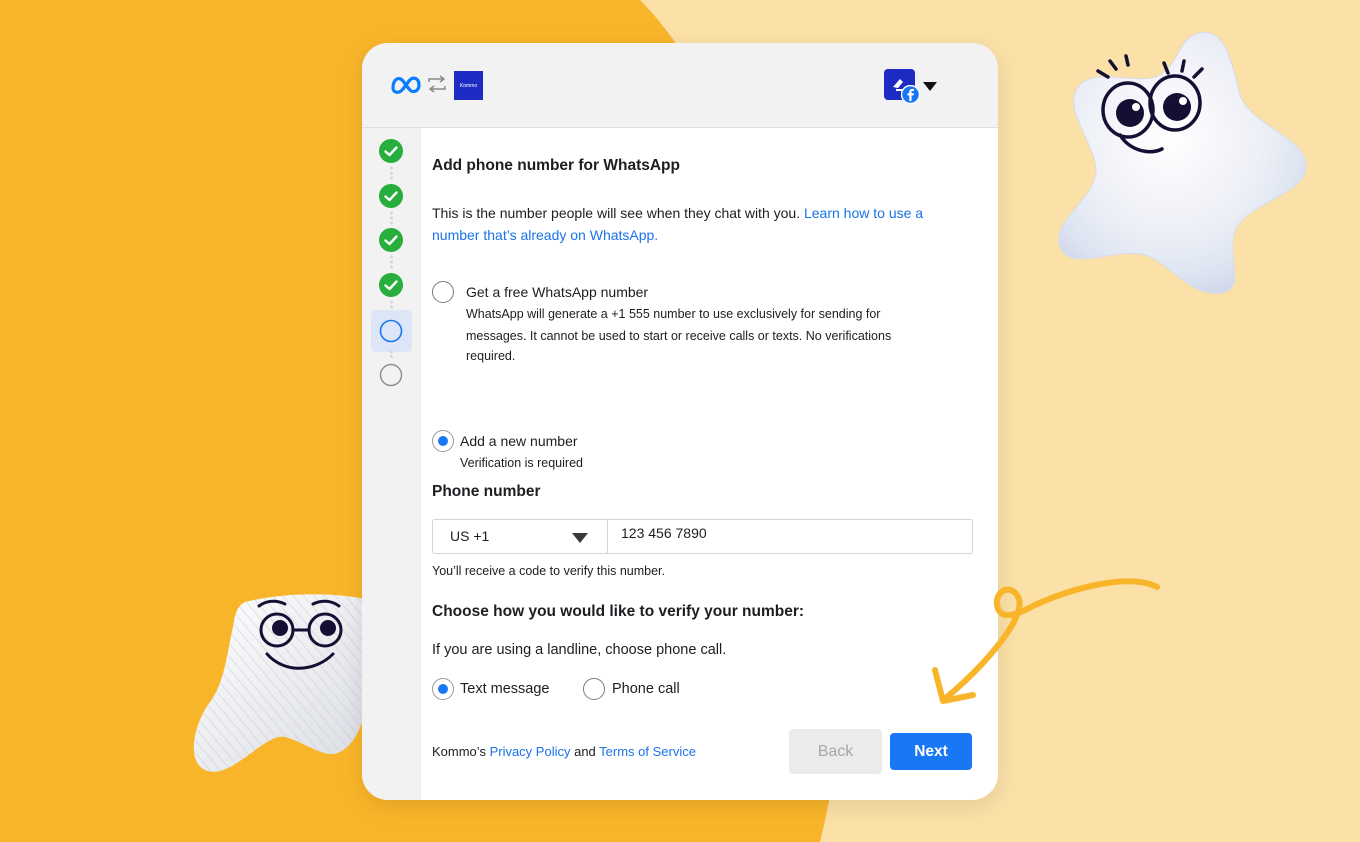 This screenshot has width=1360, height=842. I want to click on terms-of-service-link: Terms of Service, so click(647, 751).